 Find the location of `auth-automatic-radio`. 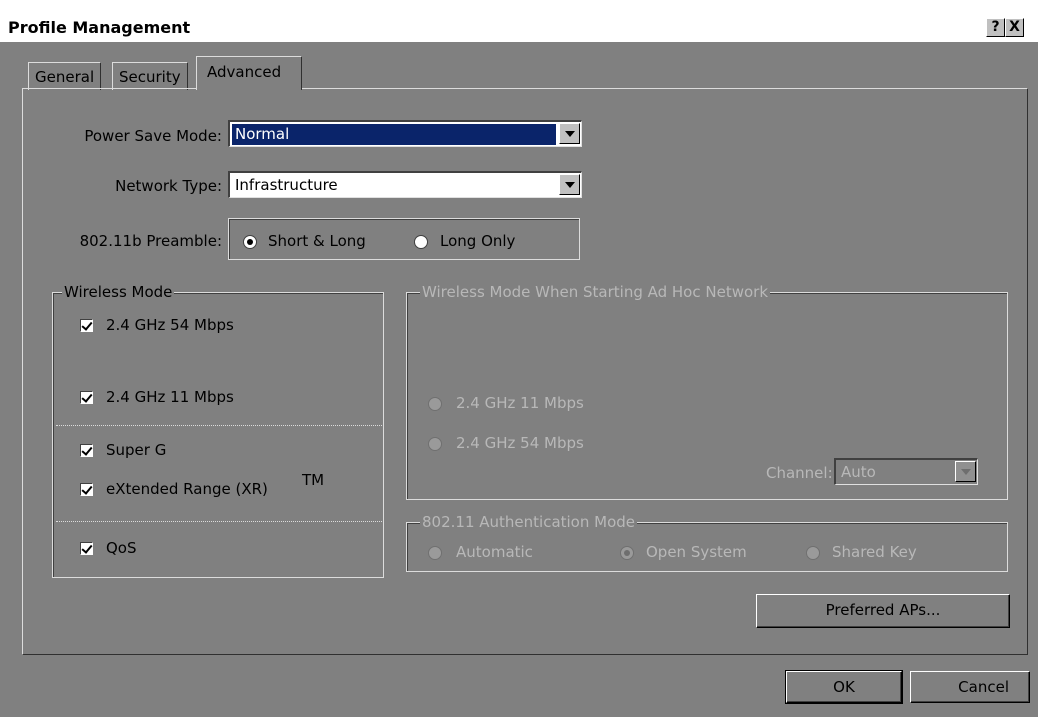

auth-automatic-radio is located at coordinates (435, 553).